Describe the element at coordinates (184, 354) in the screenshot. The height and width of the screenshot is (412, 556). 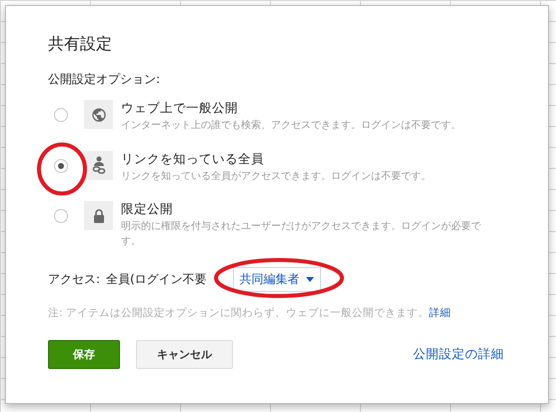
I see `cancel-button: キャンセル` at that location.